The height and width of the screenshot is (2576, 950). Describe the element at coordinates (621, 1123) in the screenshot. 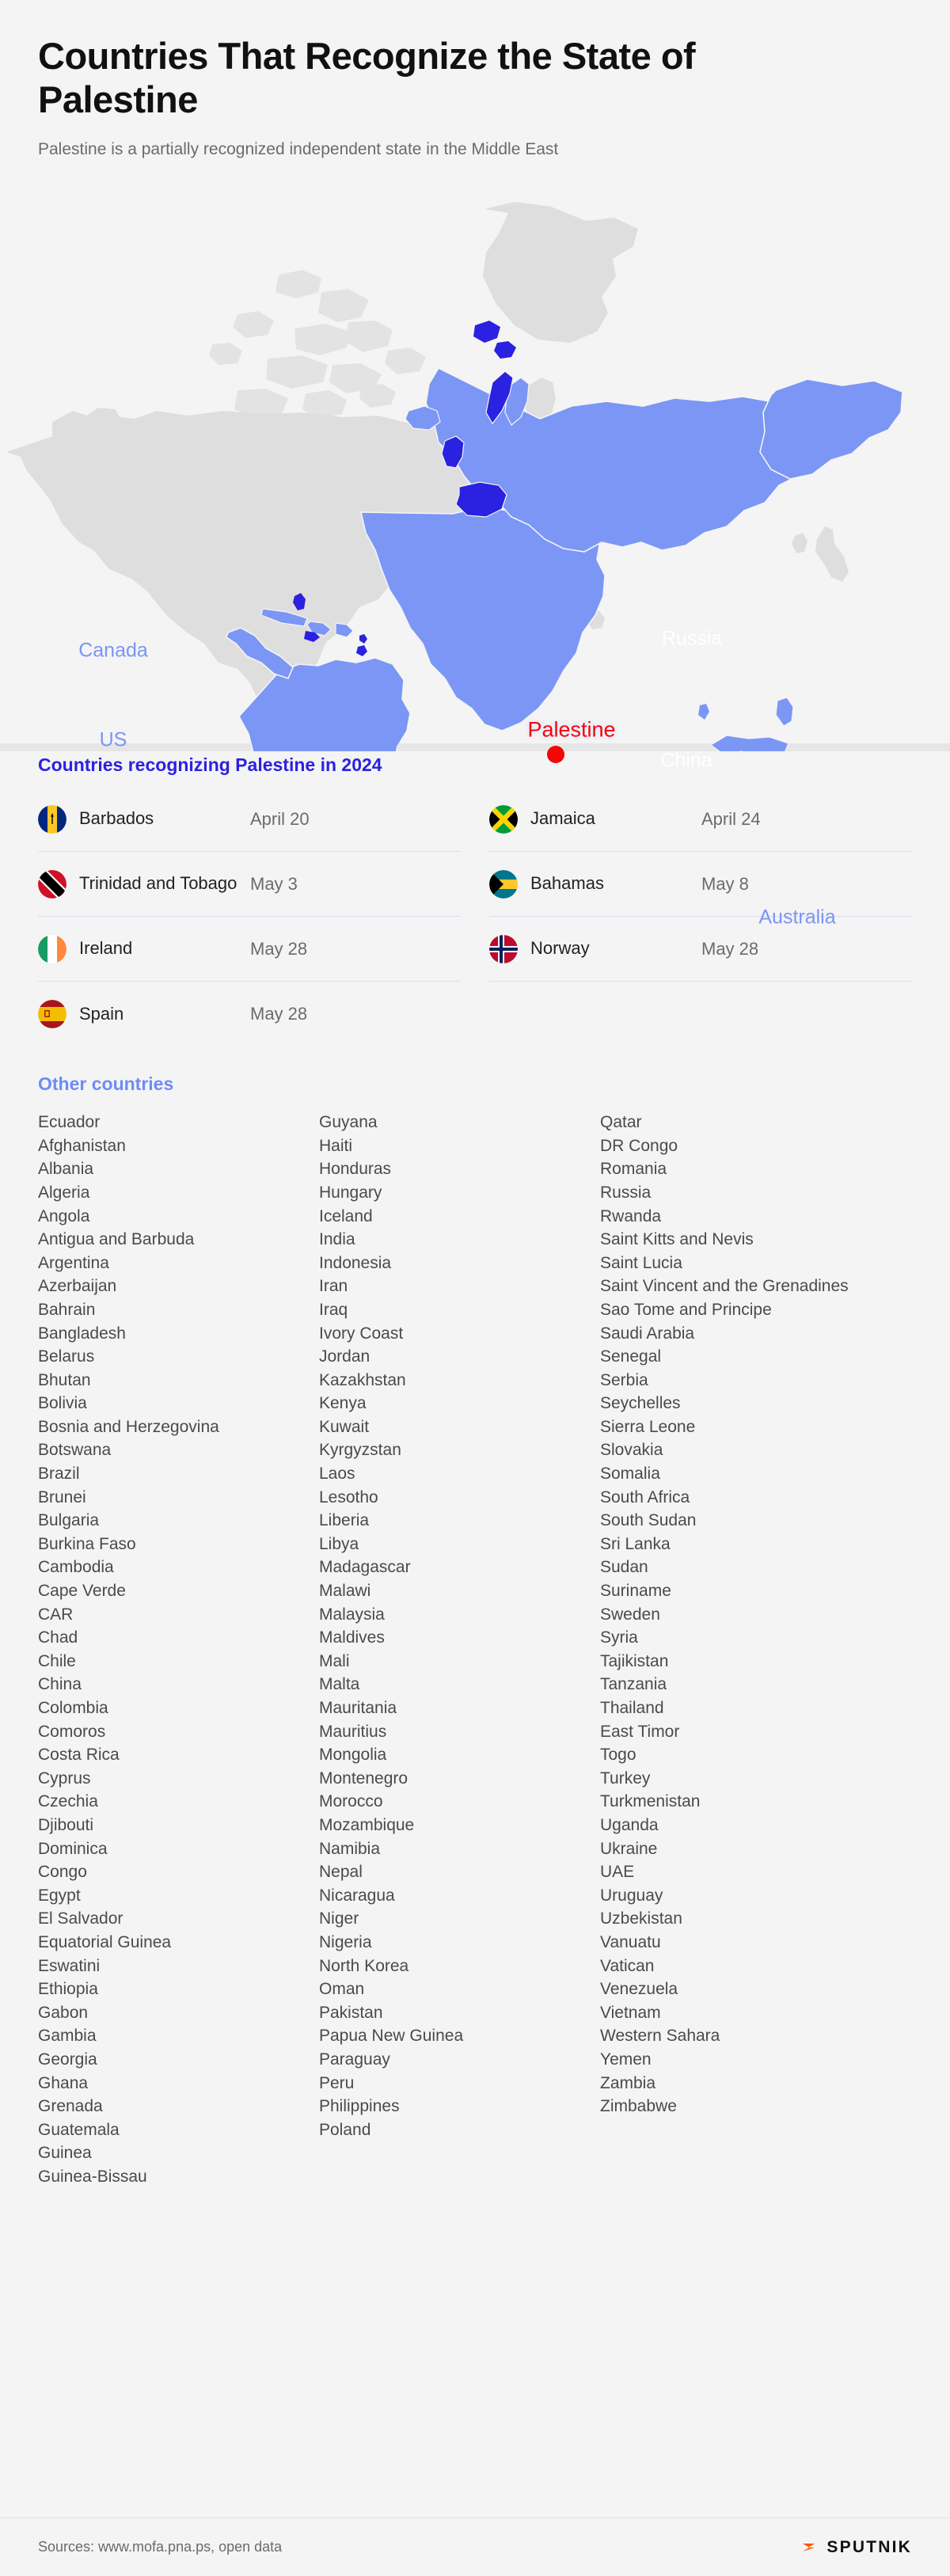

I see `list-item: Qatar` at that location.